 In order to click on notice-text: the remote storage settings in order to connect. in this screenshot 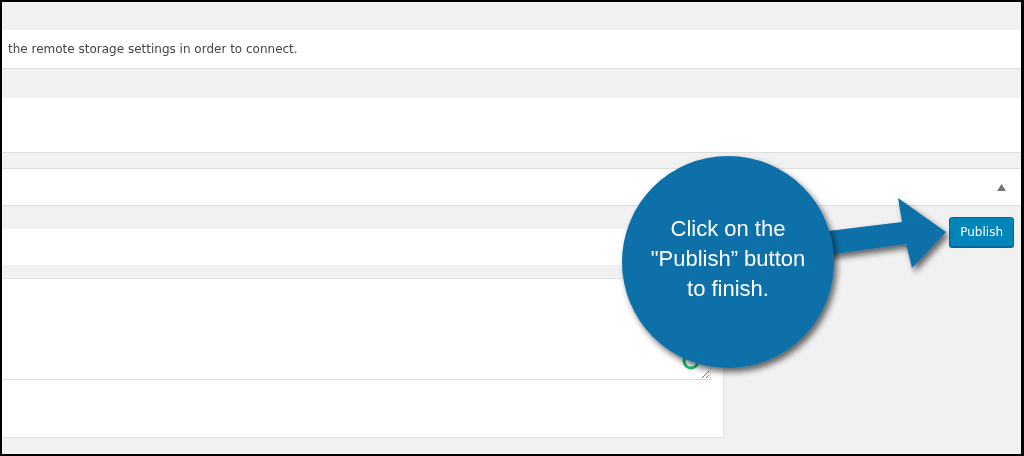, I will do `click(153, 49)`.